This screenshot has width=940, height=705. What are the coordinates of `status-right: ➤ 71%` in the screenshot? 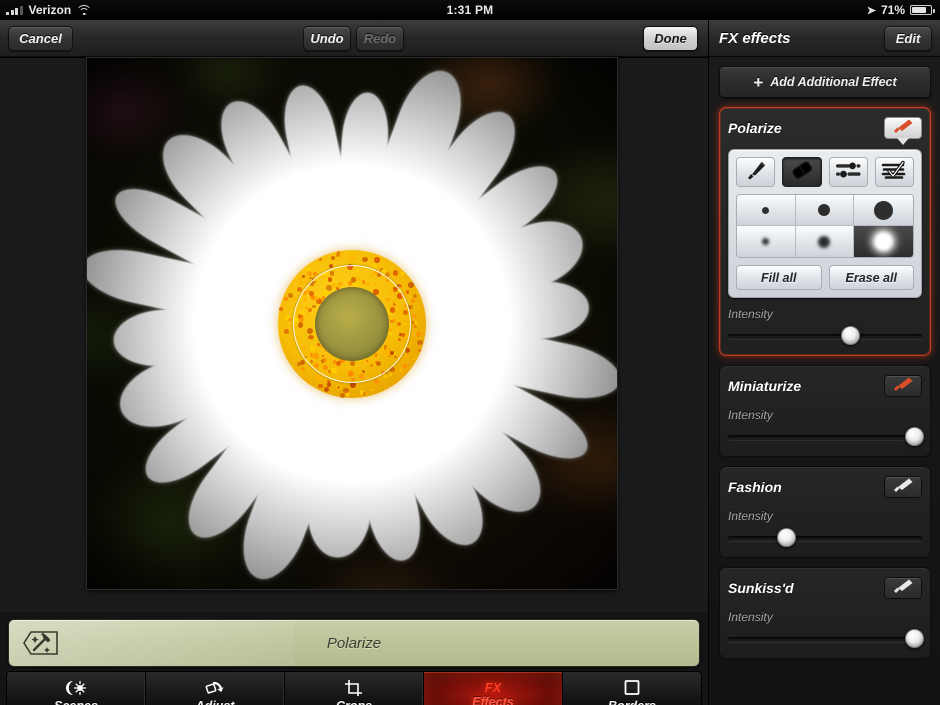 It's located at (901, 10).